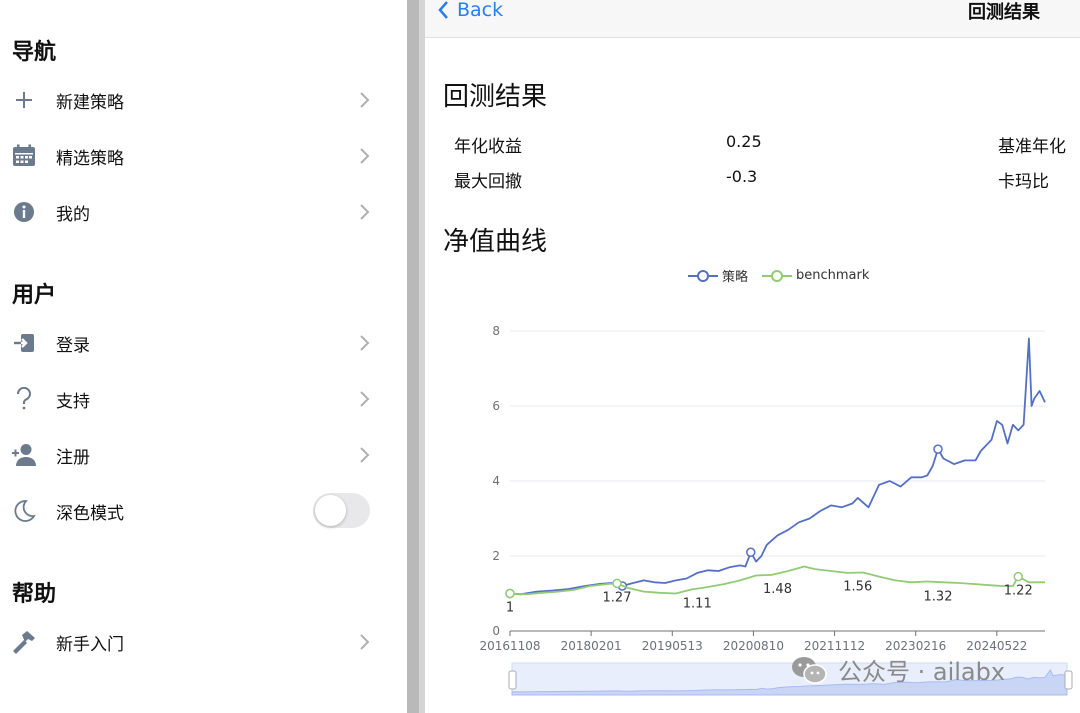 The image size is (1080, 713). Describe the element at coordinates (73, 345) in the screenshot. I see `sidebar-item-label: 登录` at that location.